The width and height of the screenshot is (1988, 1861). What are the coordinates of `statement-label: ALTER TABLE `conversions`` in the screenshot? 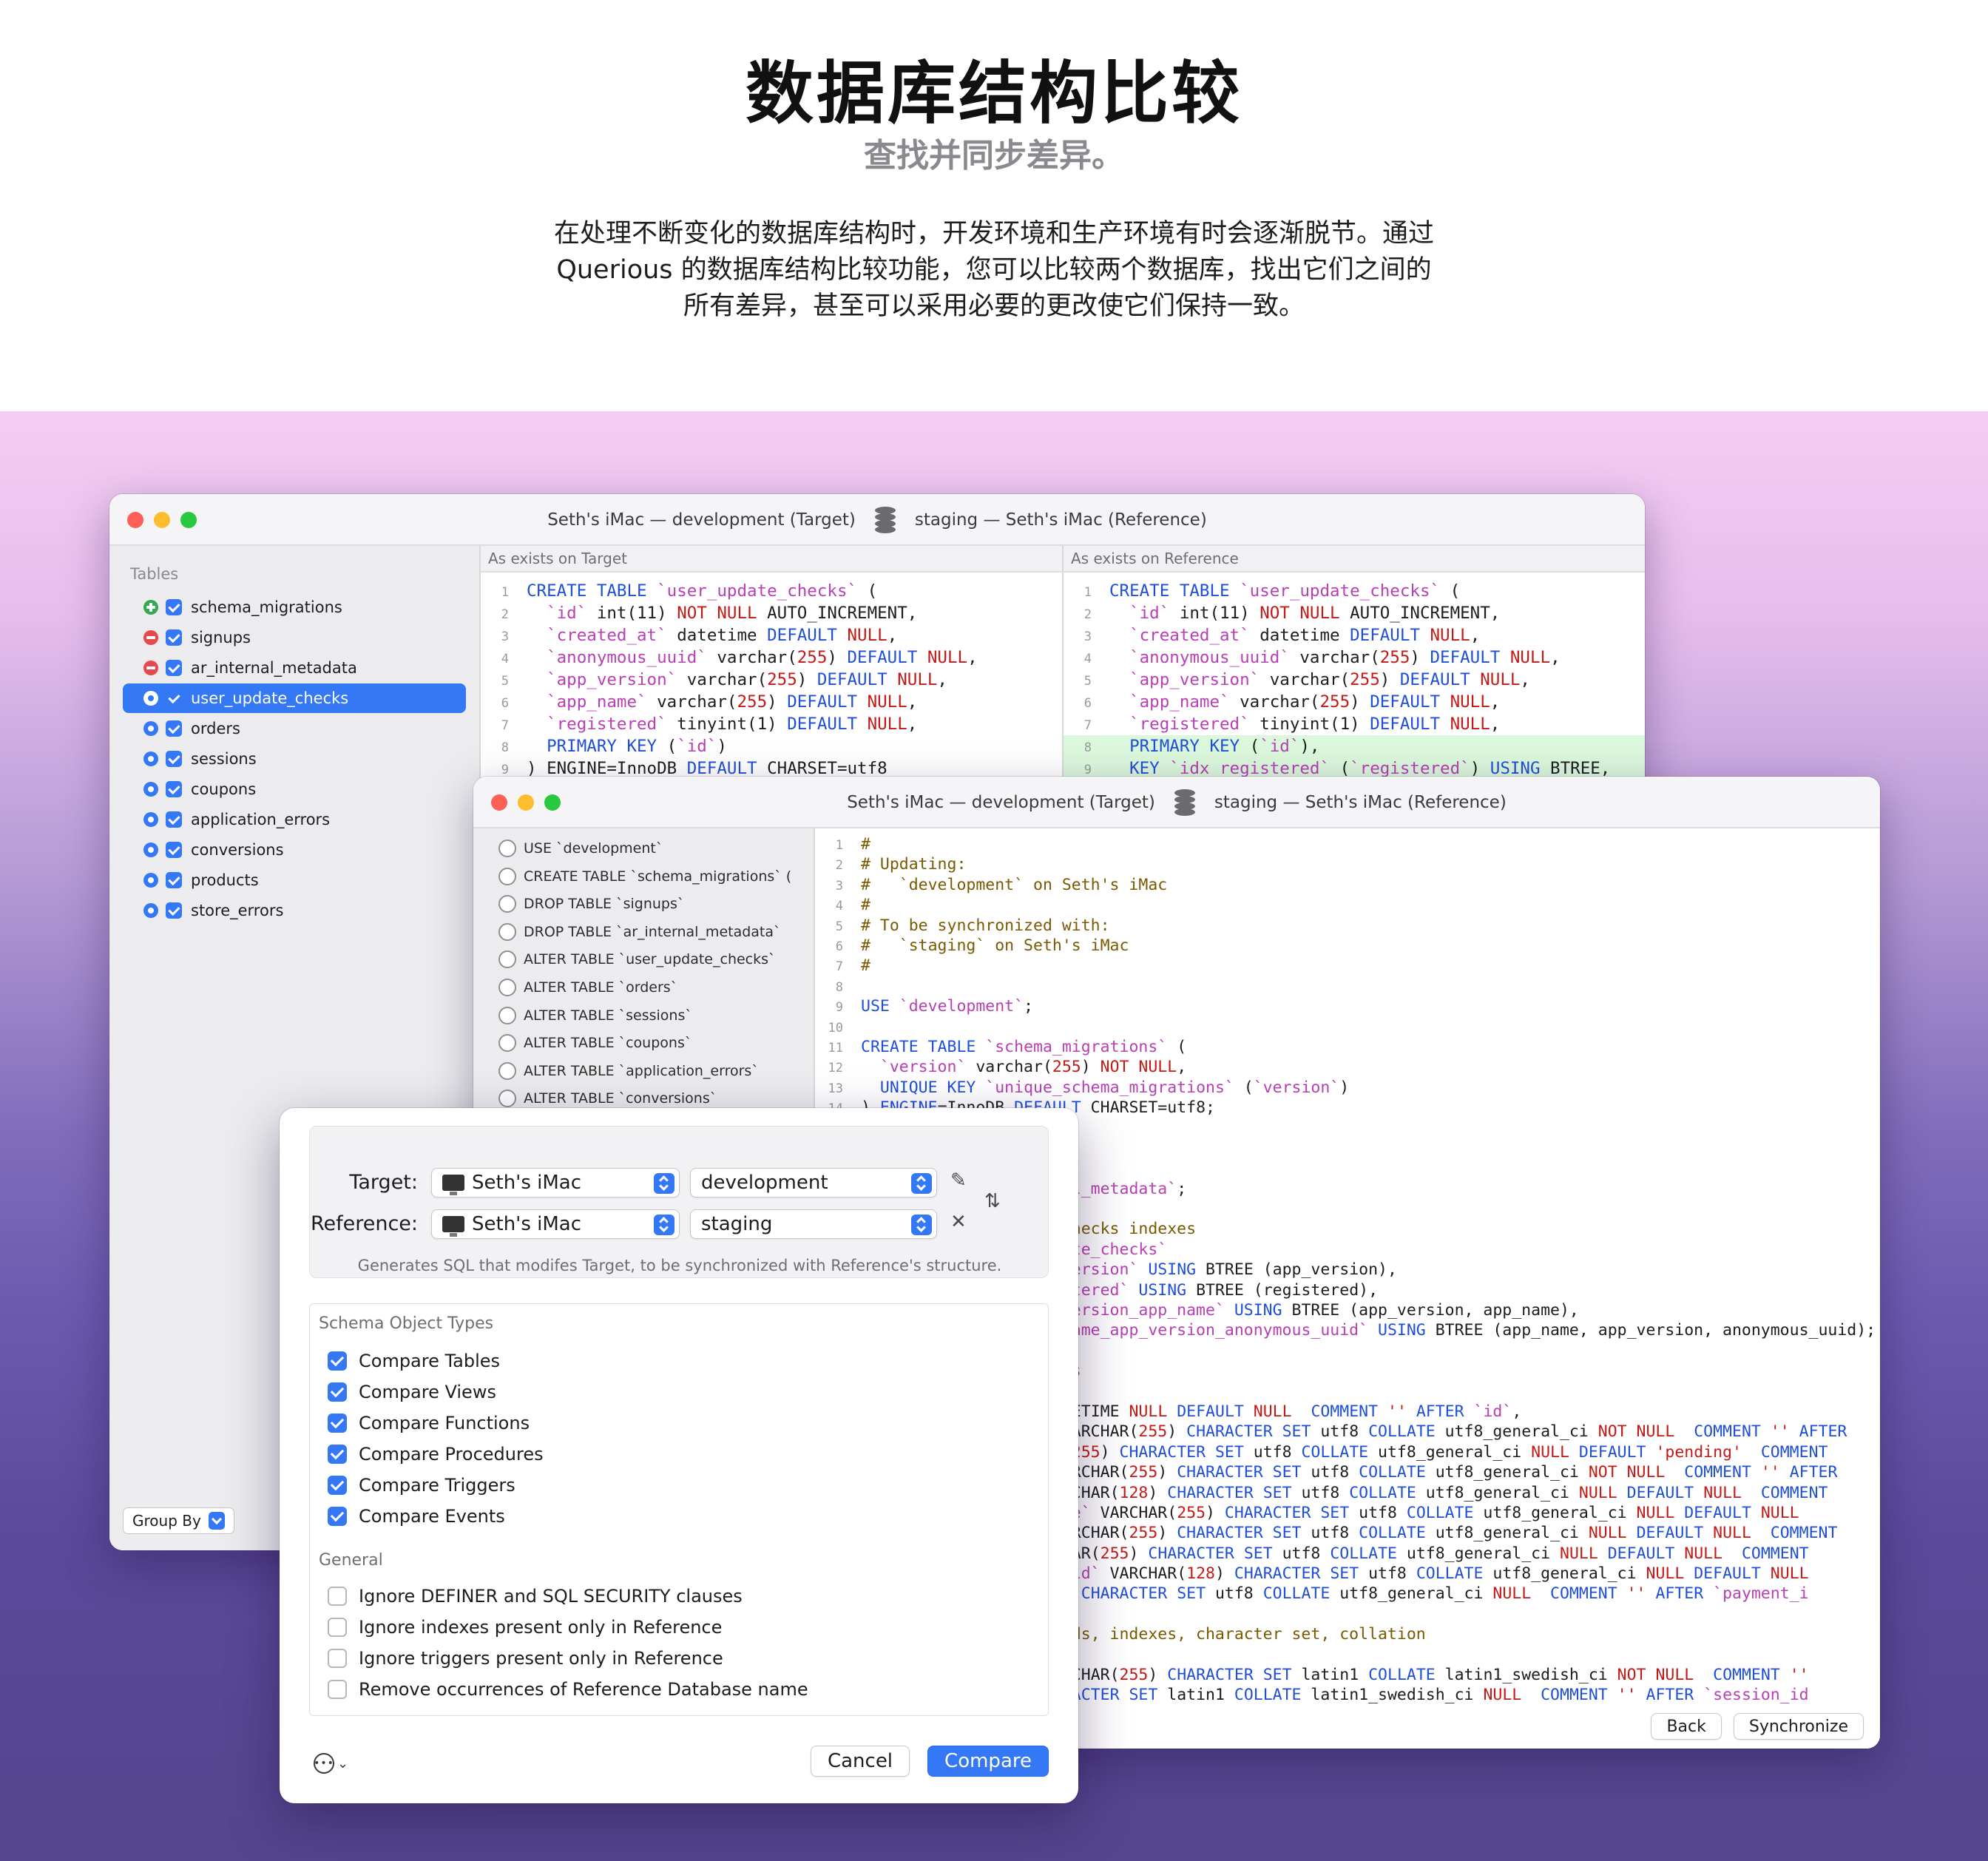 It's located at (620, 1099).